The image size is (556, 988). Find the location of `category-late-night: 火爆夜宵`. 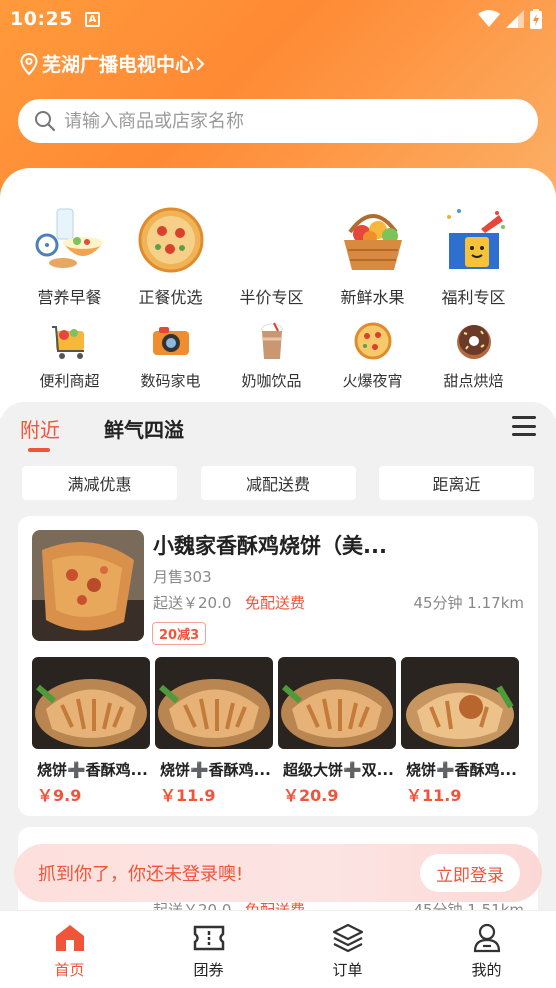

category-late-night: 火爆夜宵 is located at coordinates (372, 355).